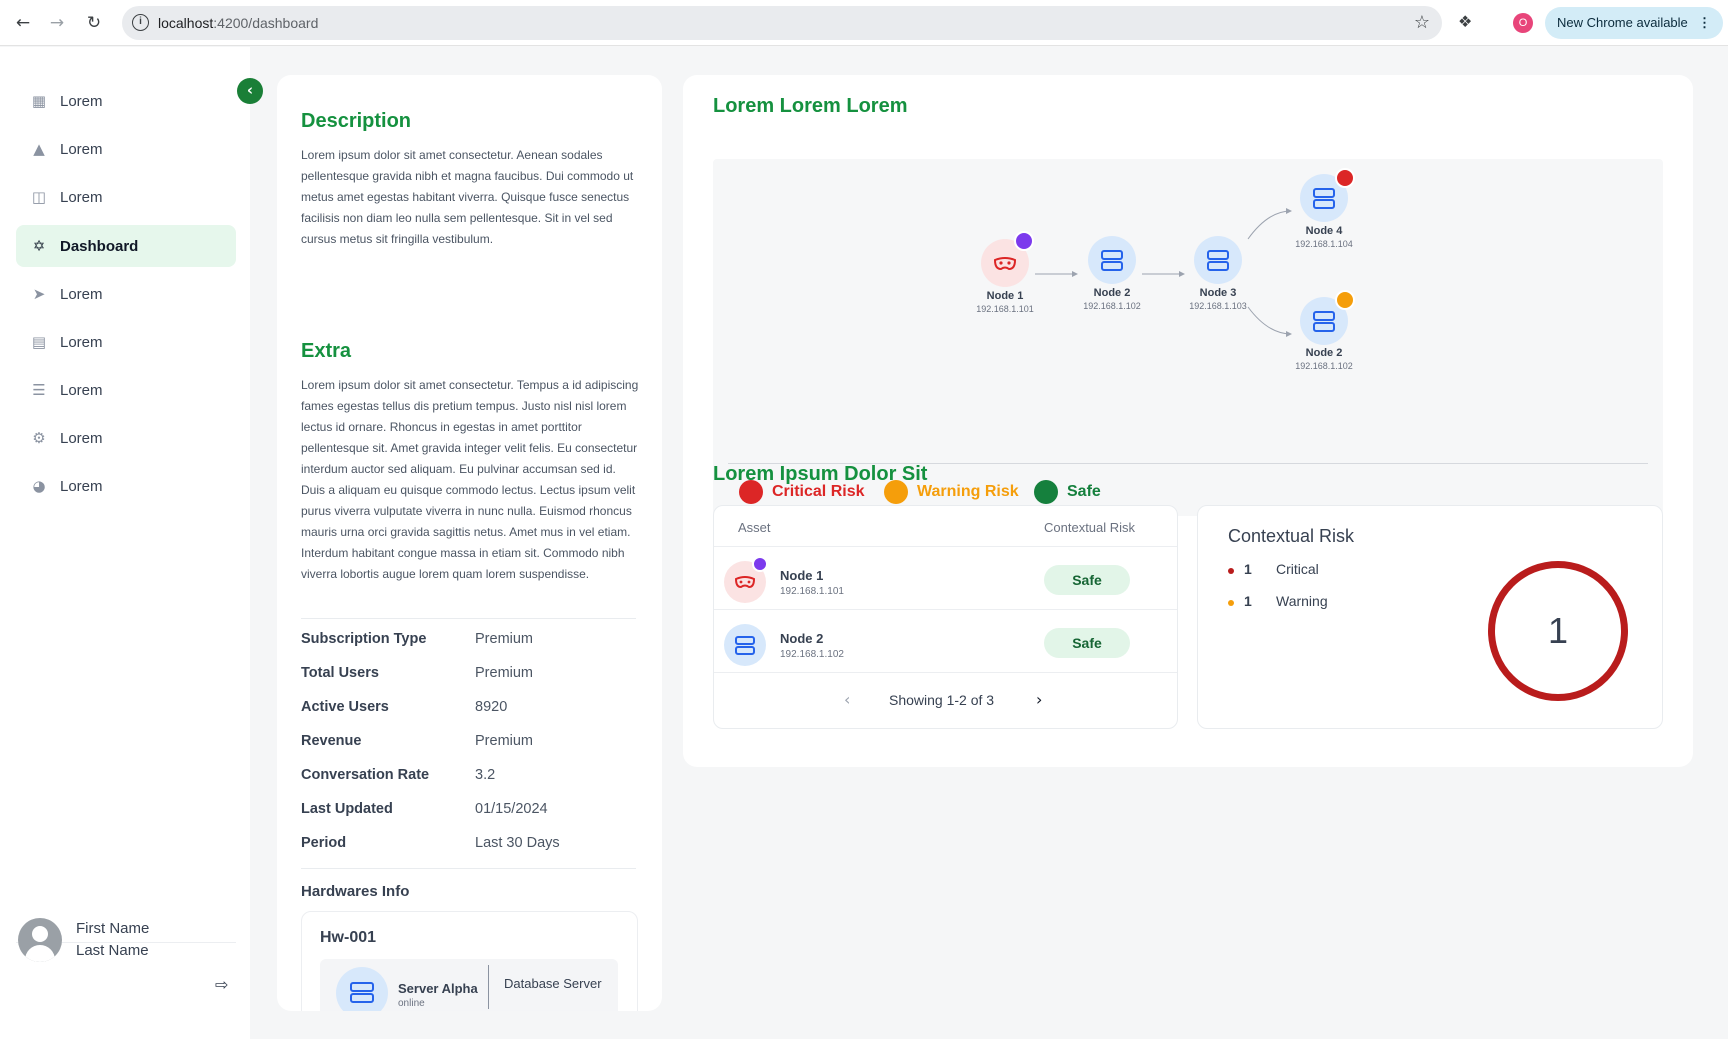 The height and width of the screenshot is (1039, 1728). Describe the element at coordinates (126, 486) in the screenshot. I see `sidebar-item-9: ◕ Lorem` at that location.